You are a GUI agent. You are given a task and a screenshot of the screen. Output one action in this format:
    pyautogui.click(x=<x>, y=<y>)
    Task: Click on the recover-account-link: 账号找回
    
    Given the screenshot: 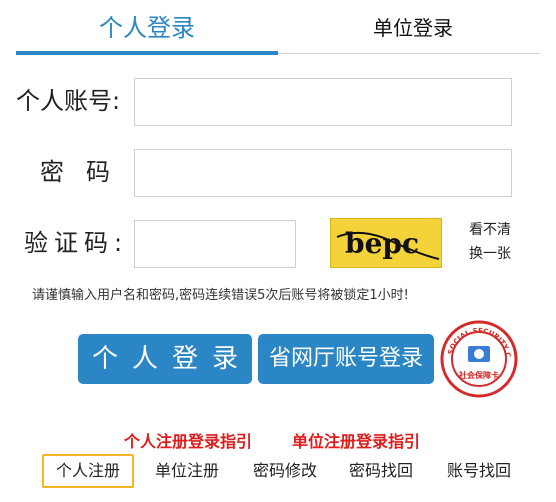 What is the action you would take?
    pyautogui.click(x=479, y=471)
    